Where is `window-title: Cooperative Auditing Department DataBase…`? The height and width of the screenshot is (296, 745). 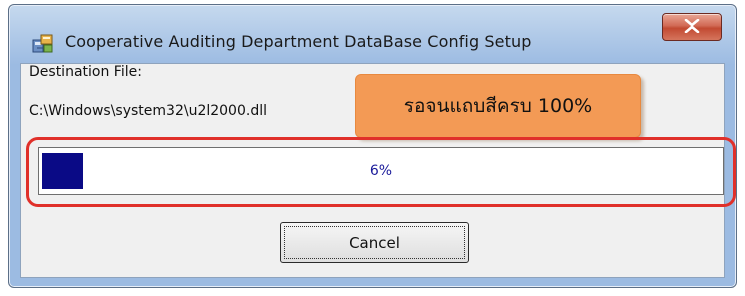
window-title: Cooperative Auditing Department DataBase… is located at coordinates (298, 41).